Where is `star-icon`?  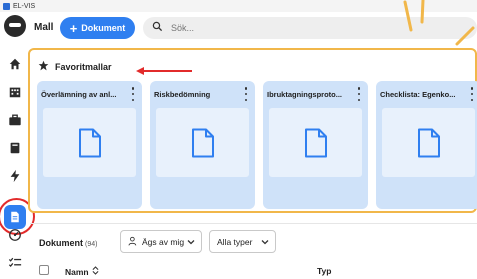
star-icon is located at coordinates (43, 66).